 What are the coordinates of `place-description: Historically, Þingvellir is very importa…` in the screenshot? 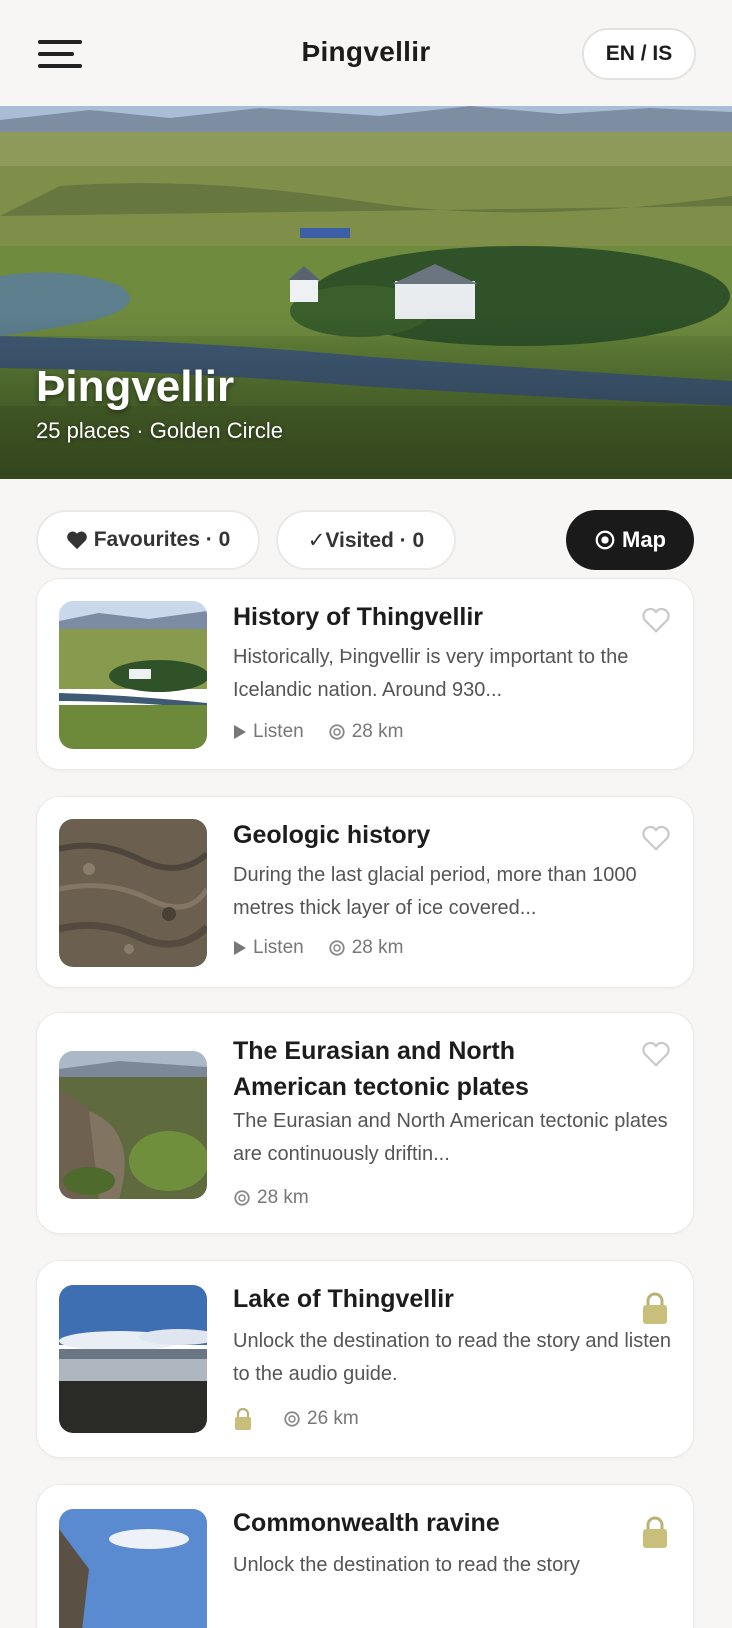 It's located at (431, 673).